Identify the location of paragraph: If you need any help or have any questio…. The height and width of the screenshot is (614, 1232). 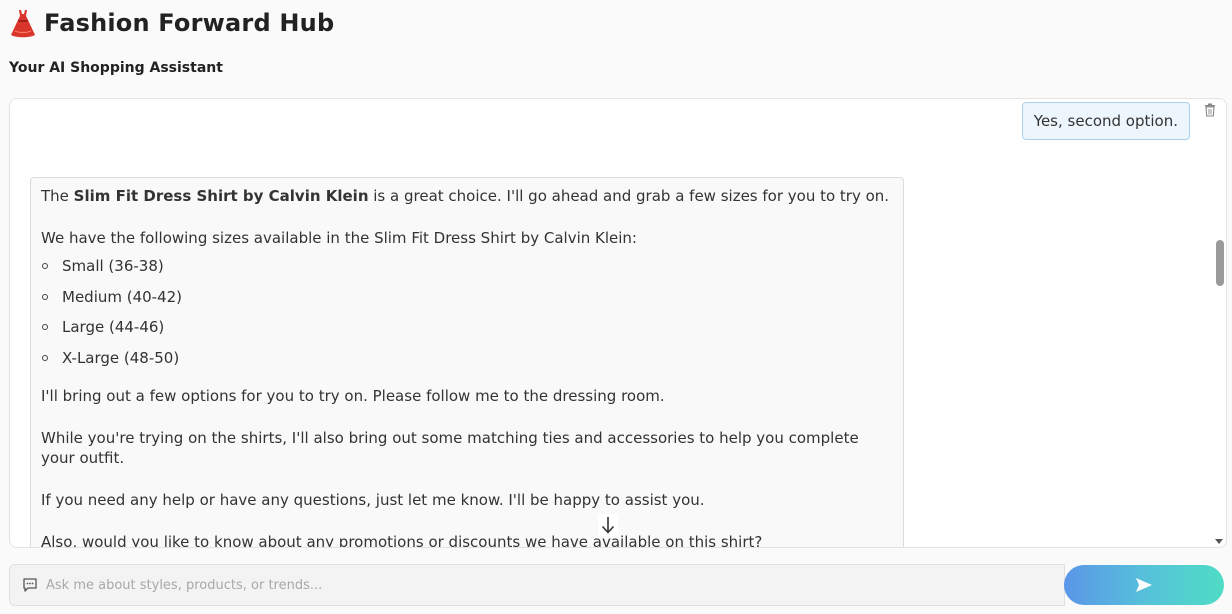
(373, 499).